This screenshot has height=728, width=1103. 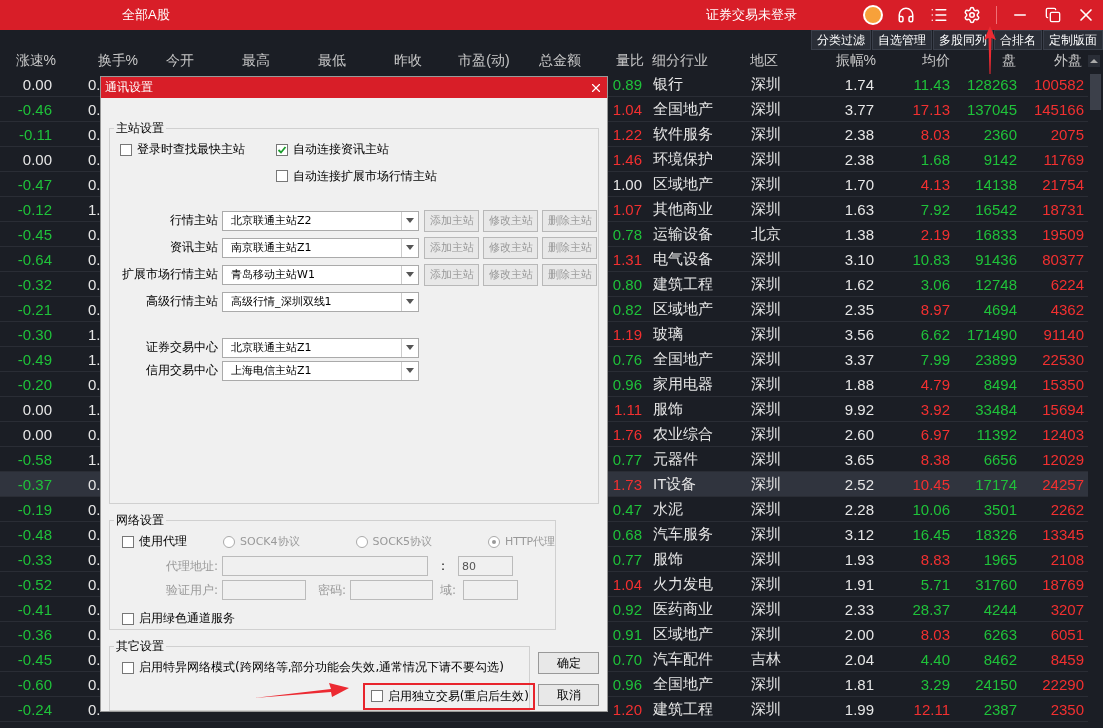 What do you see at coordinates (193, 220) in the screenshot?
I see `field-label: 行情主站` at bounding box center [193, 220].